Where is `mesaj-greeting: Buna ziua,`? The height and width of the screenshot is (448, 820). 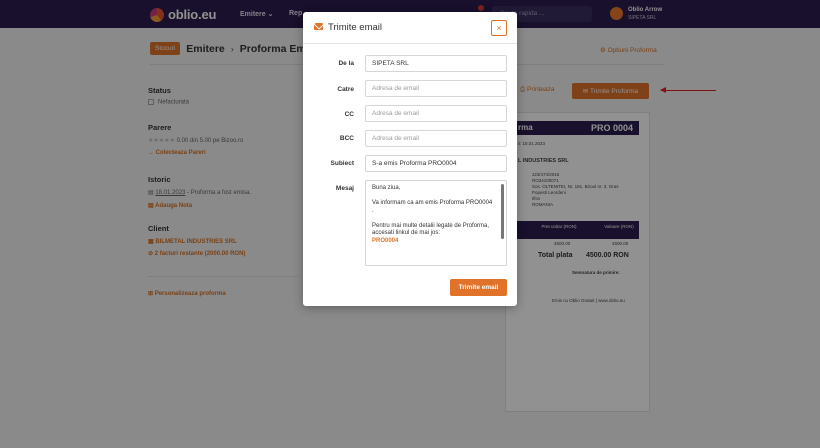
mesaj-greeting: Buna ziua, is located at coordinates (386, 188).